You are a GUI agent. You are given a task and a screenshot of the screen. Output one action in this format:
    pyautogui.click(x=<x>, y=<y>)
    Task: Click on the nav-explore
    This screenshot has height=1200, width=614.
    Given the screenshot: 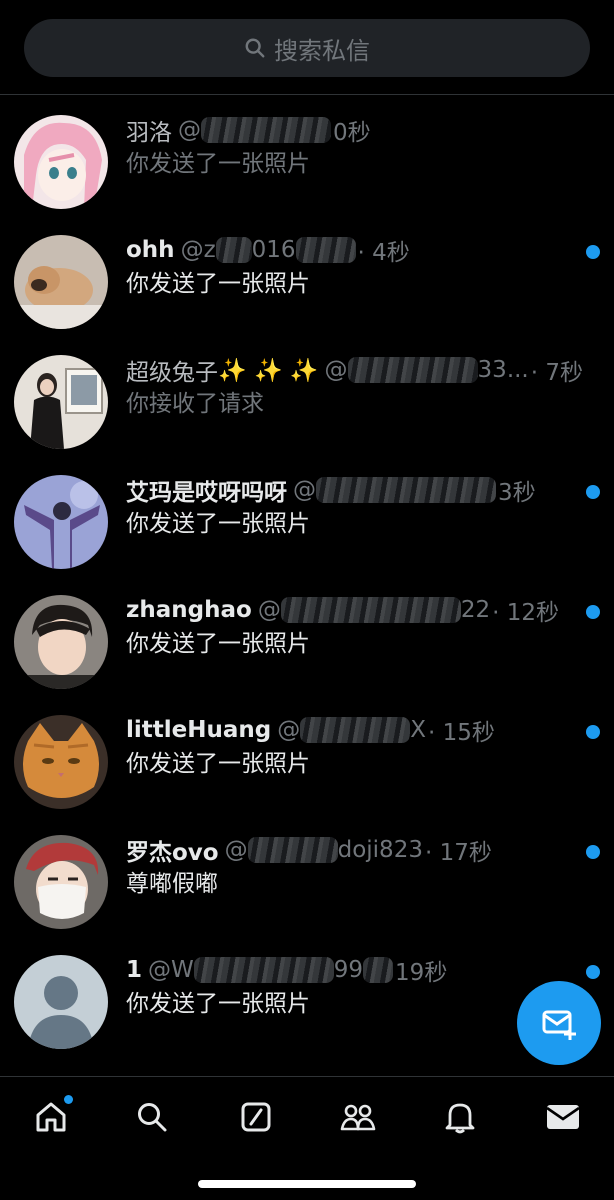 What is the action you would take?
    pyautogui.click(x=152, y=1117)
    